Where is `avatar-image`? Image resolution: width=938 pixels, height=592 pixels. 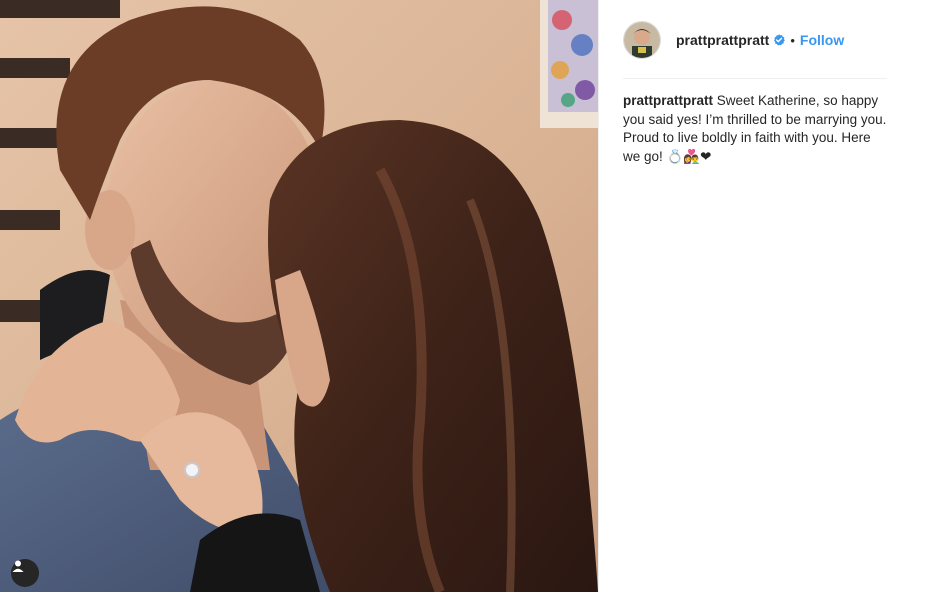 avatar-image is located at coordinates (642, 40).